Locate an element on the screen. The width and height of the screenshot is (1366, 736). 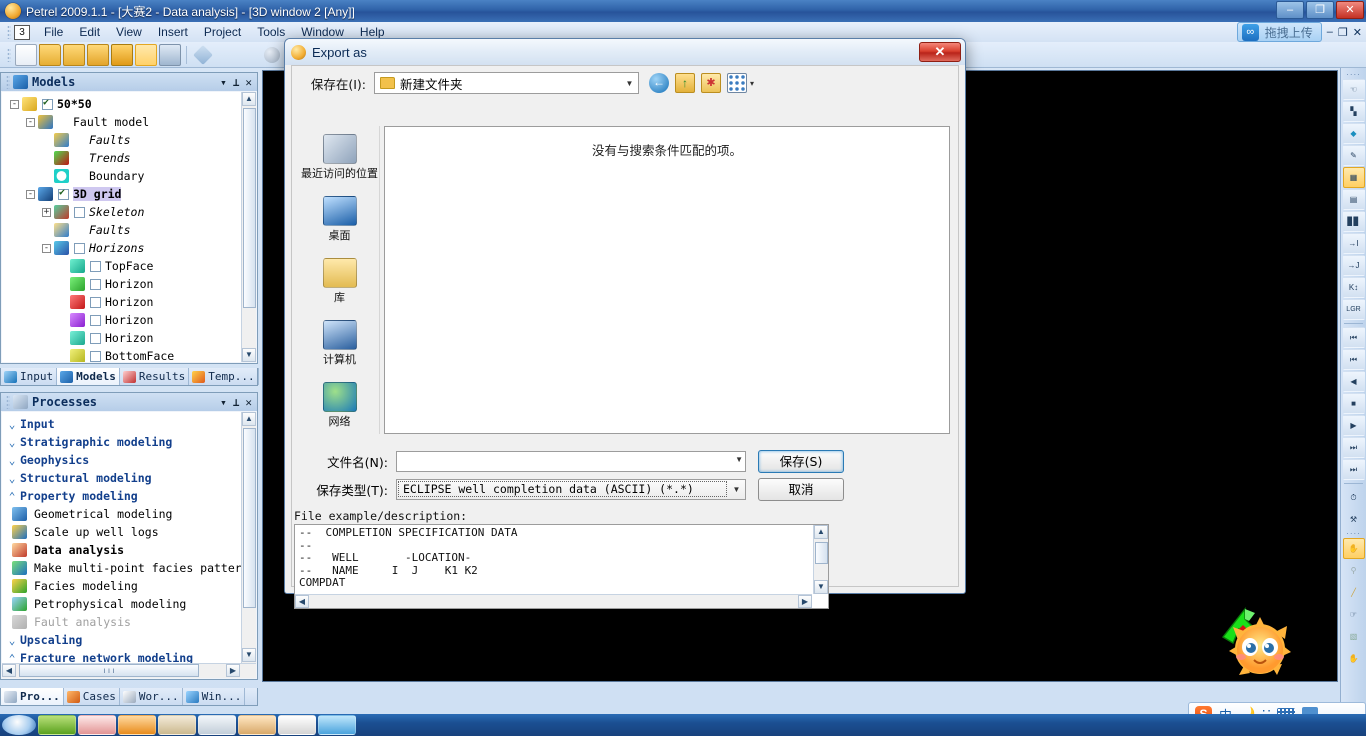
models-tree-row: - Horizons is located at coordinates (130, 248).